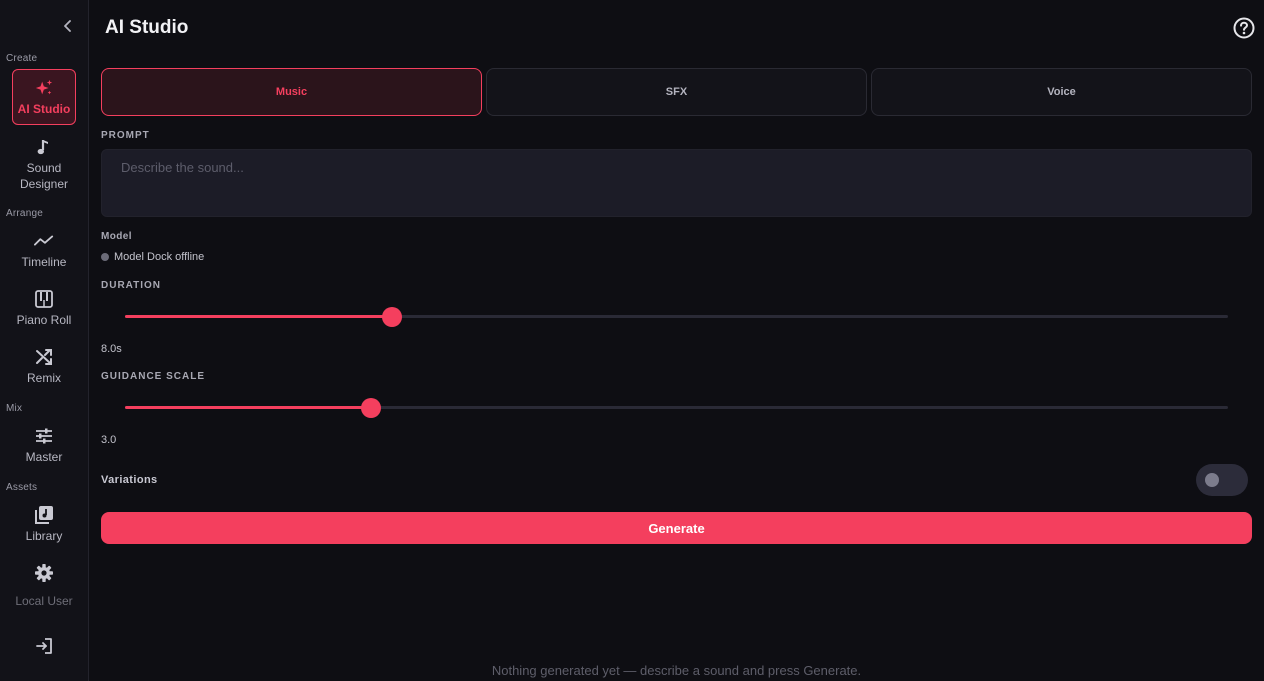 The width and height of the screenshot is (1264, 681). Describe the element at coordinates (116, 236) in the screenshot. I see `model-label: Model` at that location.